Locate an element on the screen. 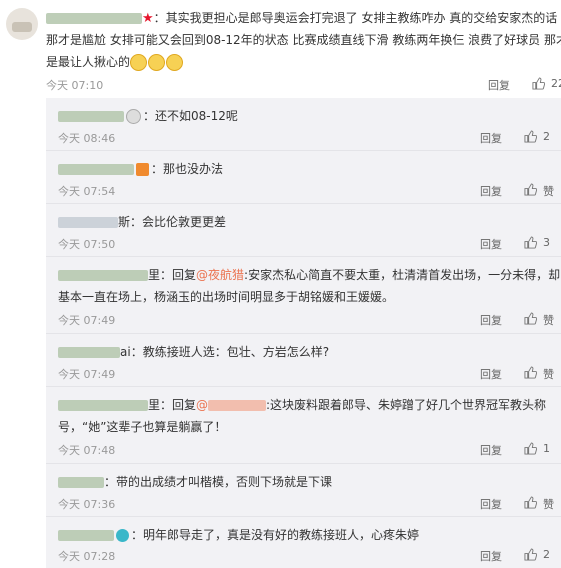 This screenshot has width=561, height=568. like-count: 22 is located at coordinates (556, 83).